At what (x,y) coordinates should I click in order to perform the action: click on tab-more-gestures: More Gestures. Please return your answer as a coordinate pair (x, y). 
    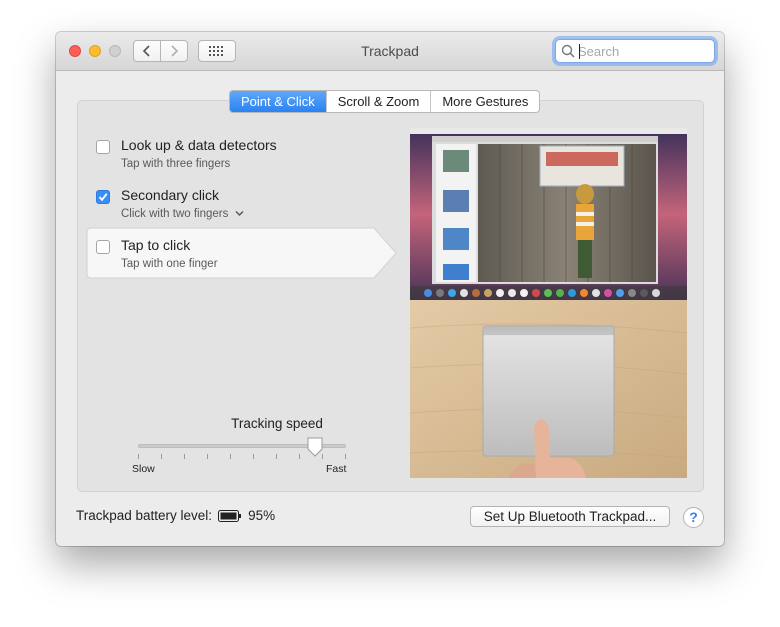
    Looking at the image, I should click on (485, 101).